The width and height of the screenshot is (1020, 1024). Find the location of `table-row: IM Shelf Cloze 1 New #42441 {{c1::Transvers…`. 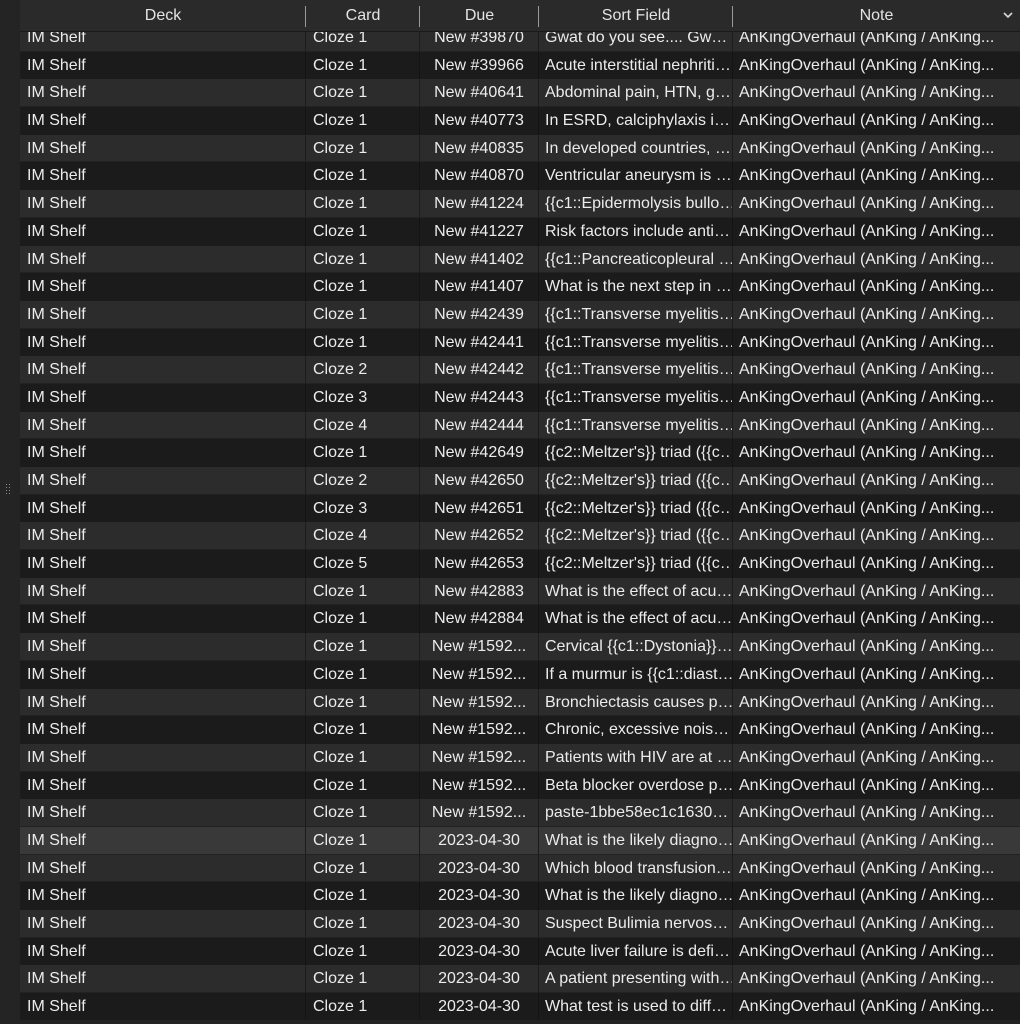

table-row: IM Shelf Cloze 1 New #42441 {{c1::Transvers… is located at coordinates (520, 342).